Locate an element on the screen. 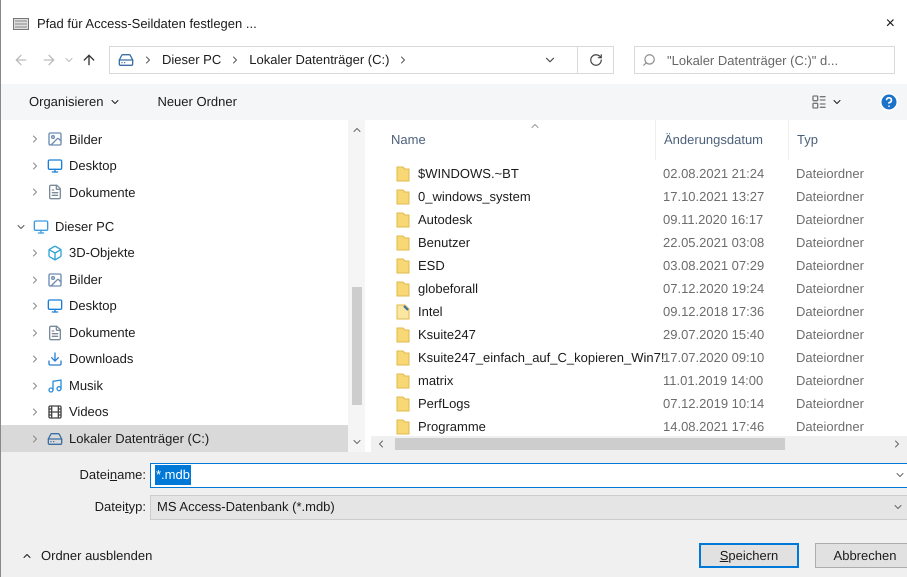  new-folder-button: Neuer Ordner is located at coordinates (197, 102).